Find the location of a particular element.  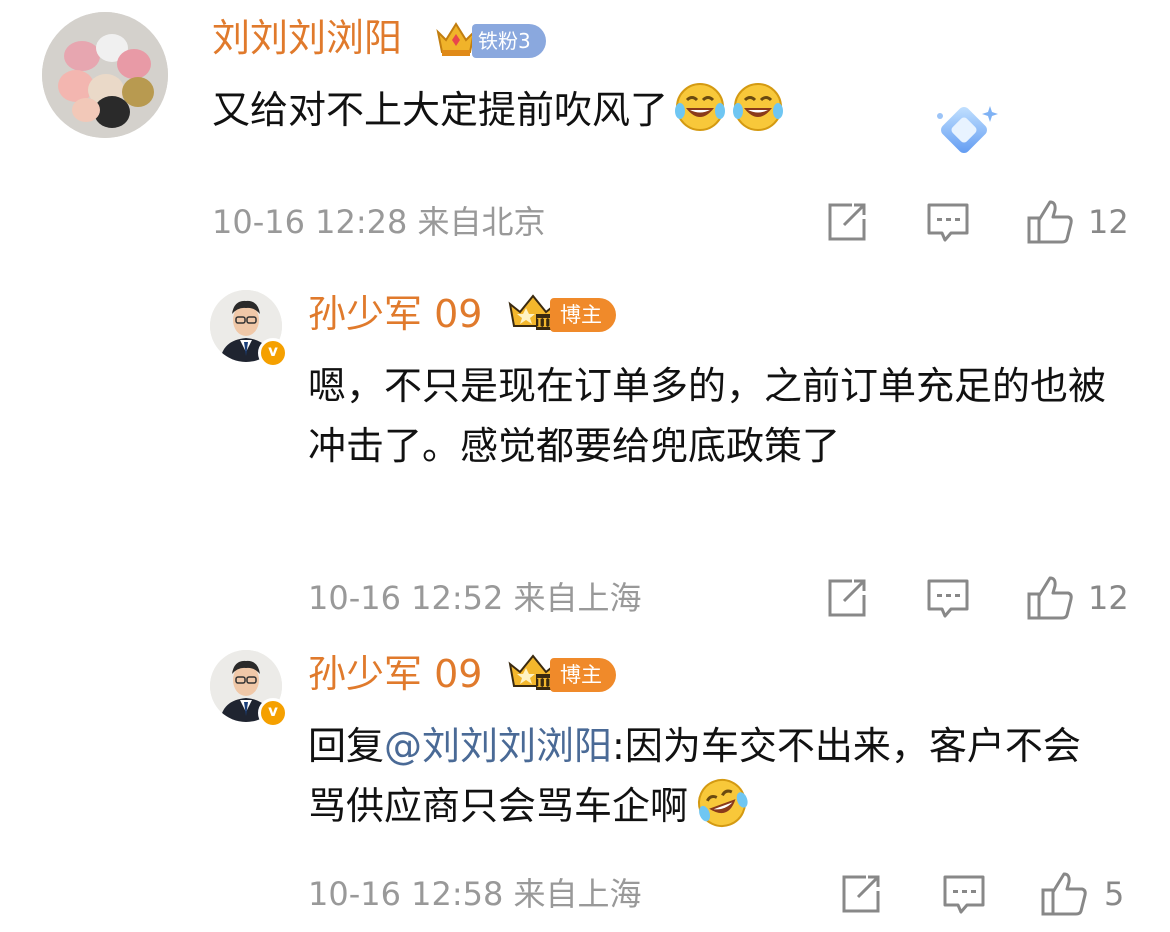

reply-meta: 10-16 12:58 来自上海 is located at coordinates (475, 894).